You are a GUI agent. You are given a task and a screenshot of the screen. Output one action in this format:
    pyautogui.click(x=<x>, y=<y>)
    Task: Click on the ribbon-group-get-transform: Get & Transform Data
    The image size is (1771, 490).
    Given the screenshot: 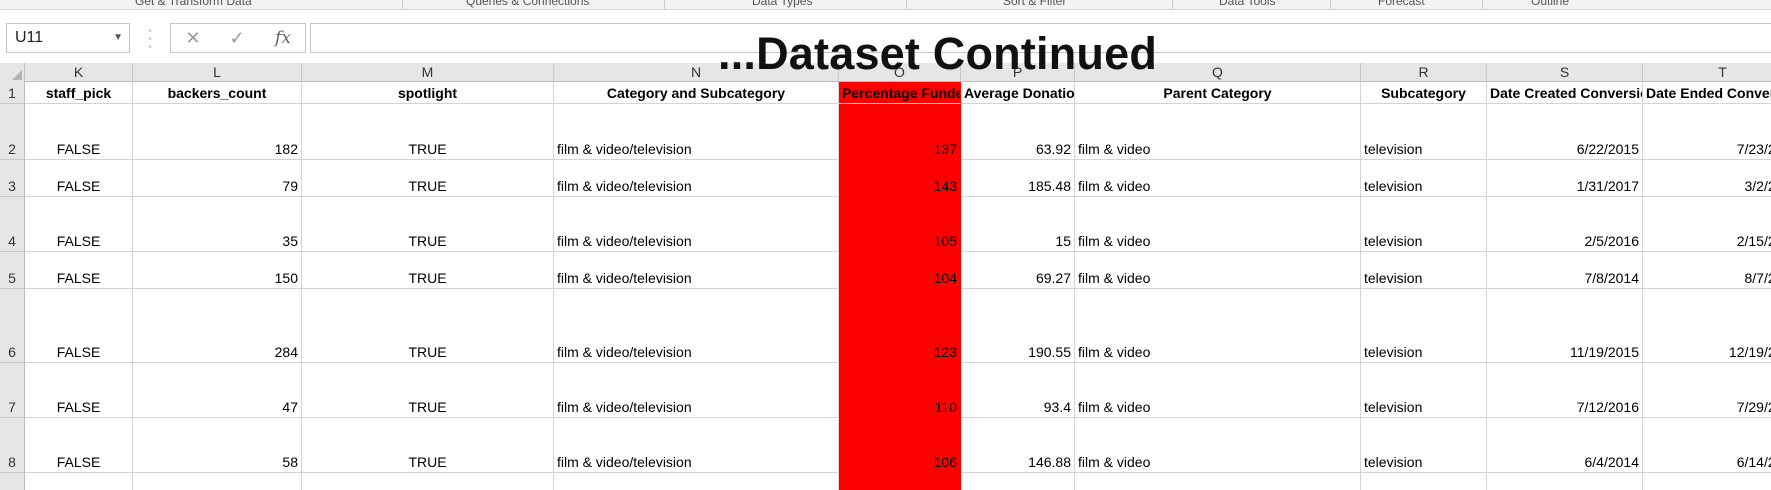 What is the action you would take?
    pyautogui.click(x=193, y=4)
    